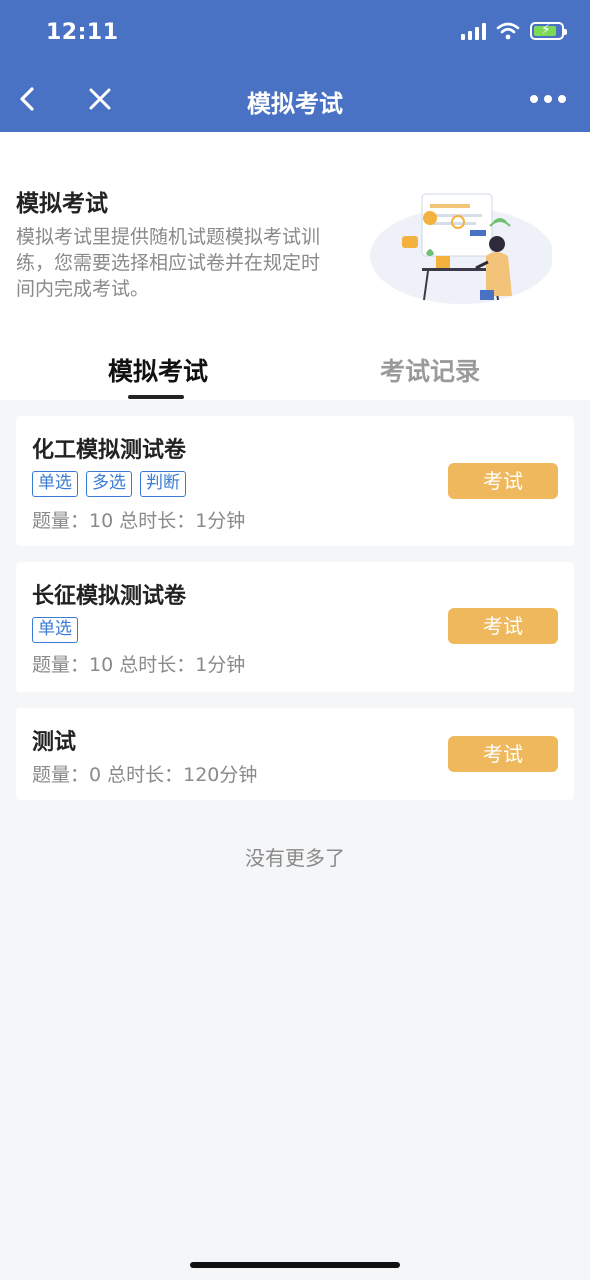 The height and width of the screenshot is (1280, 590). I want to click on exam-card: 化工模拟测试卷 单选 多选 判断 题量：10 总时长：1分钟 考试, so click(295, 481).